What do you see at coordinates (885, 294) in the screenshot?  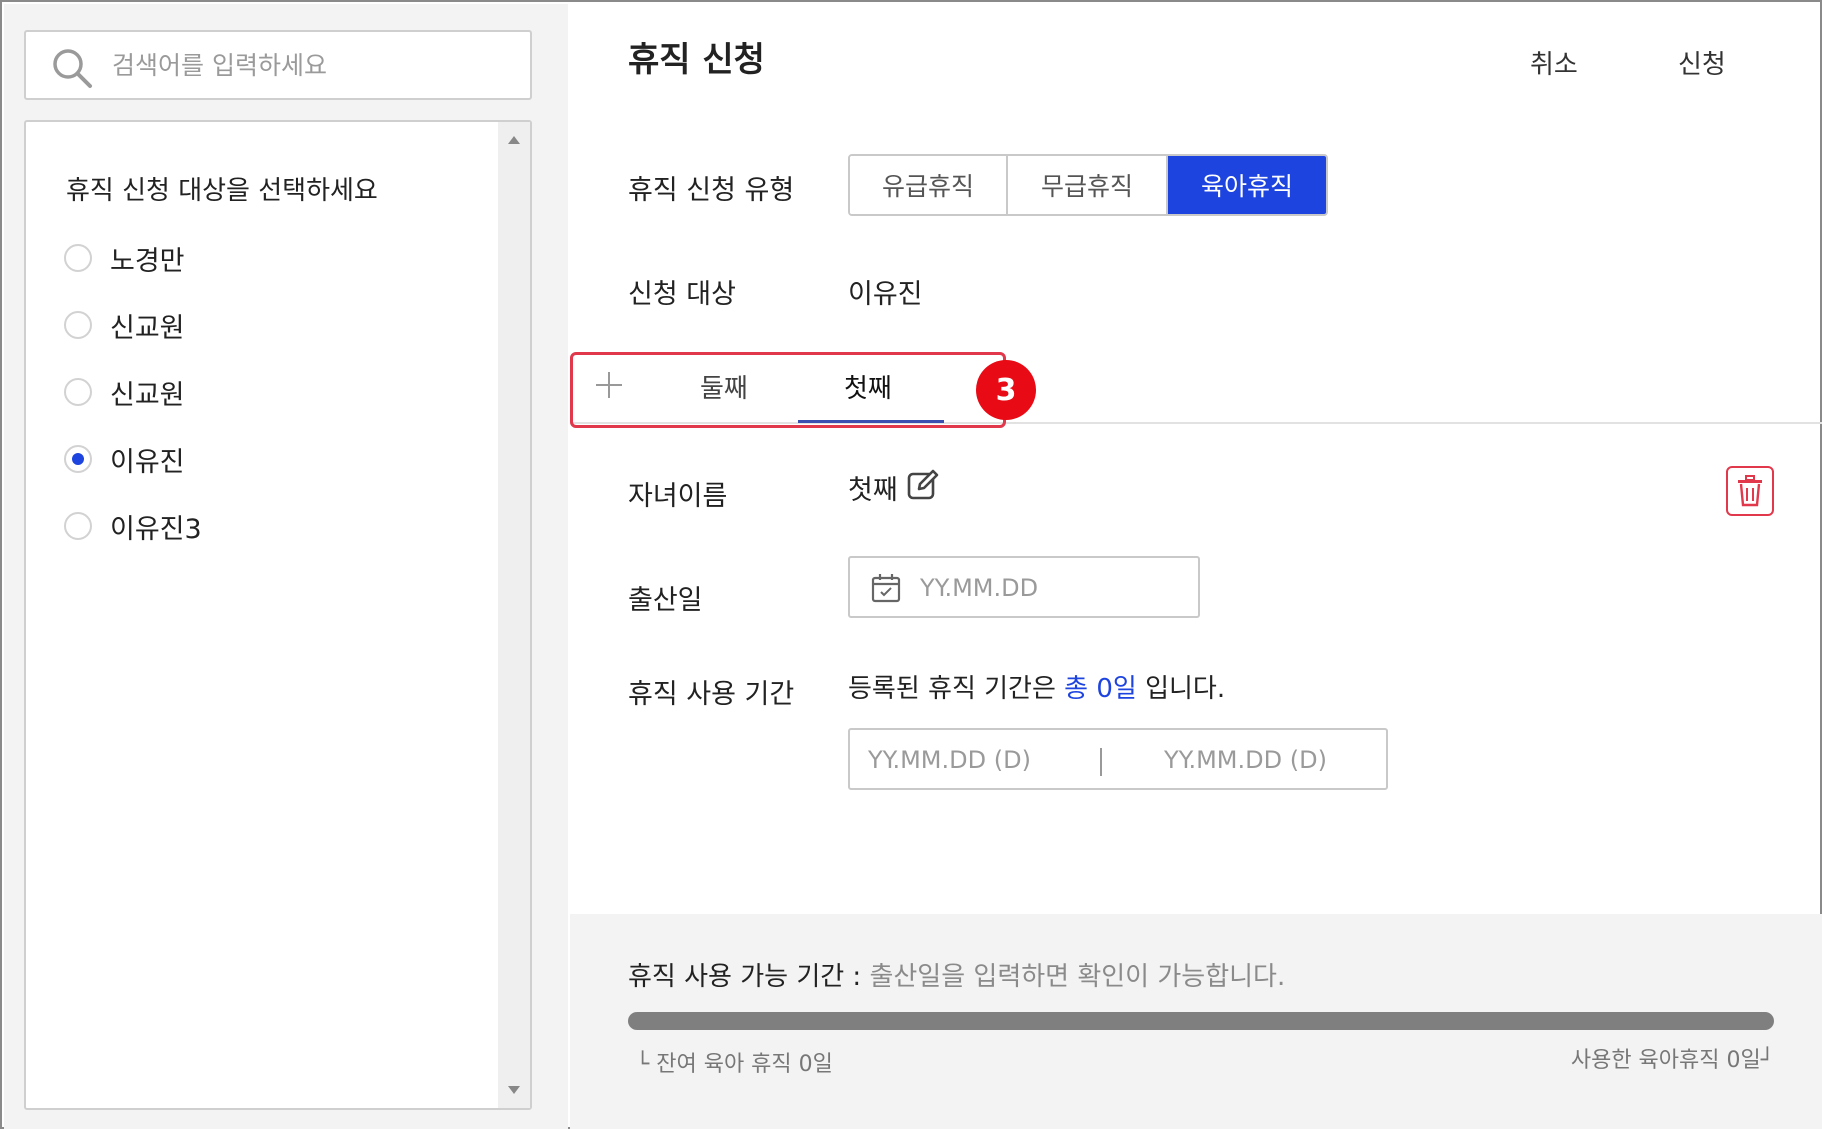 I see `target-value: 이유진` at bounding box center [885, 294].